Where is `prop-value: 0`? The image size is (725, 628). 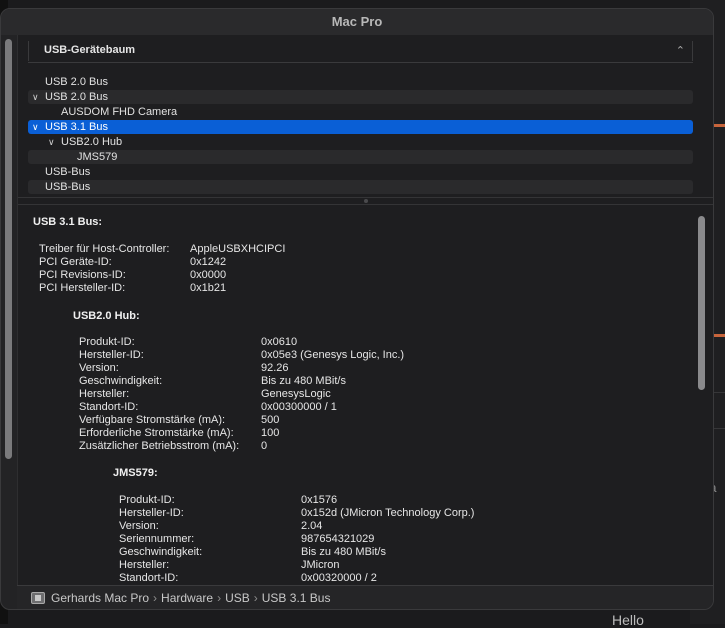
prop-value: 0 is located at coordinates (264, 446).